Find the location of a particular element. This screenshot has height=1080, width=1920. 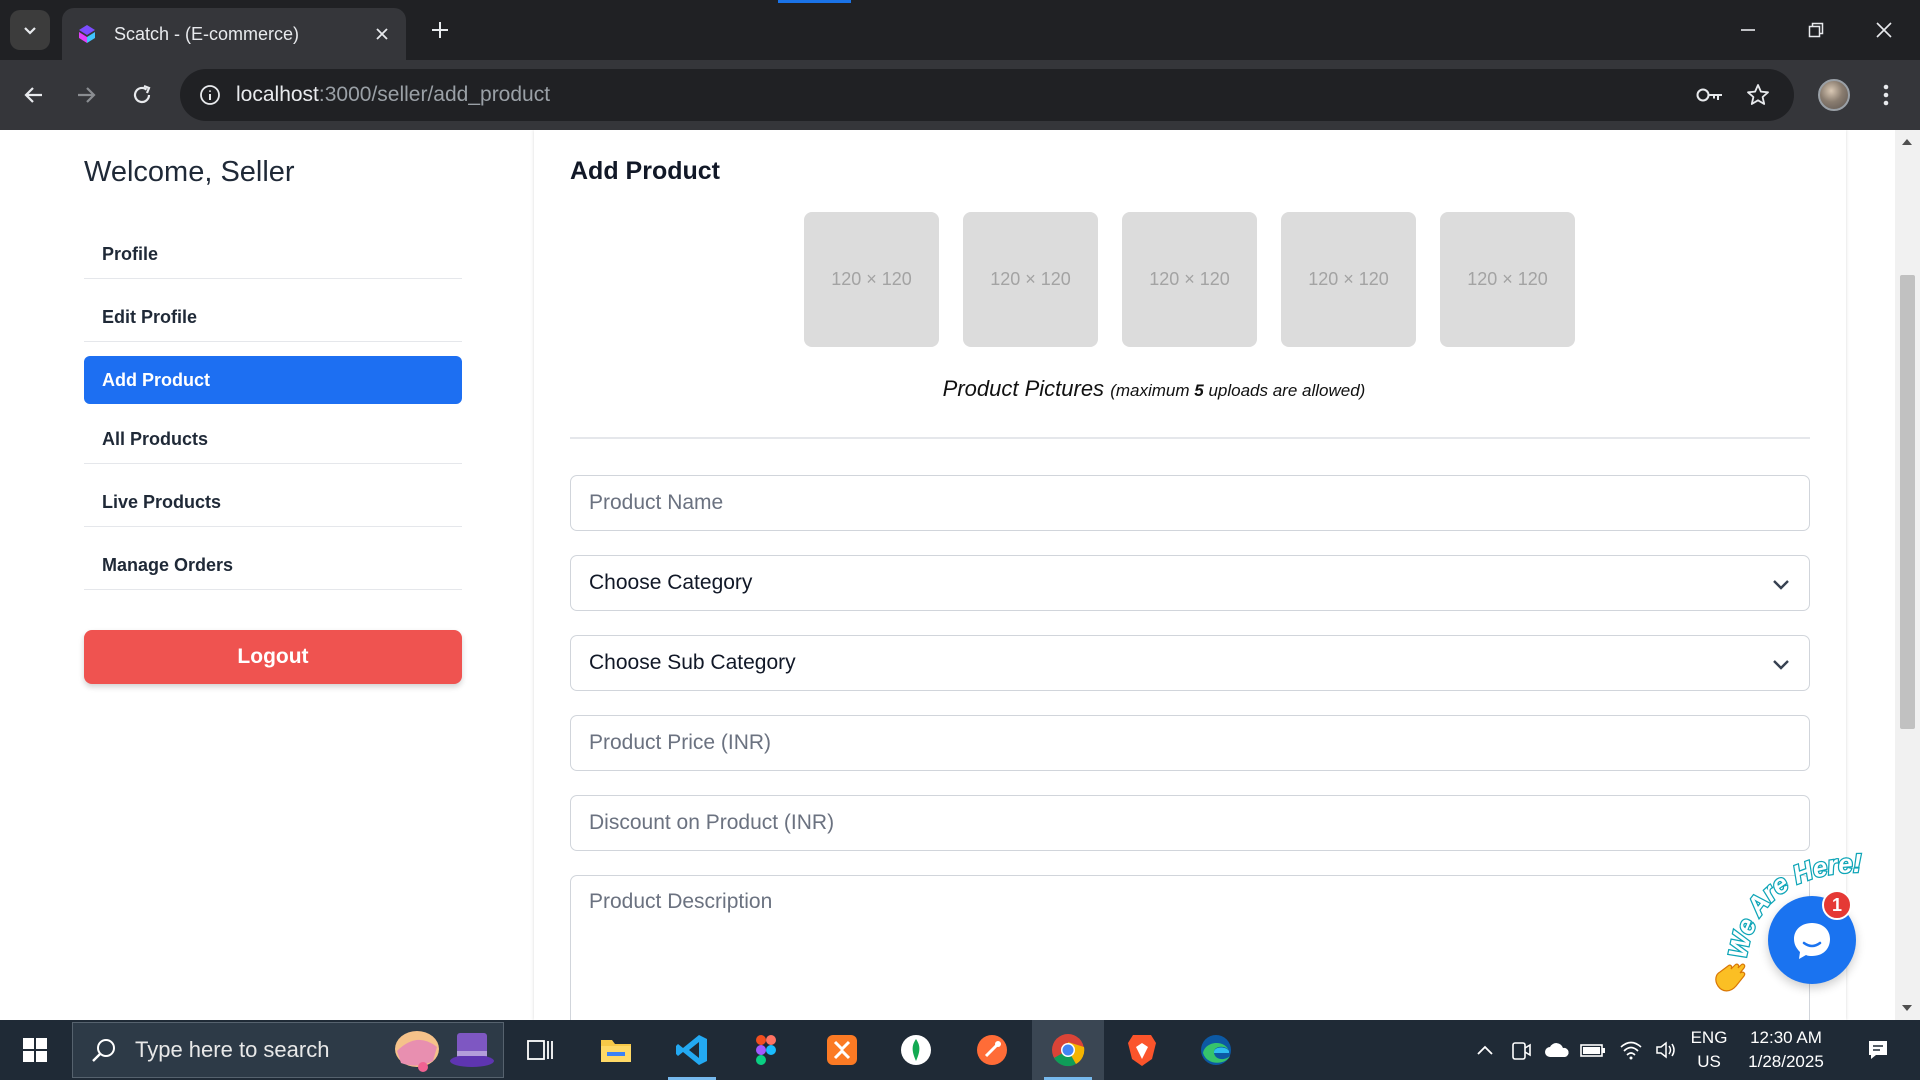

taskbar-xampp is located at coordinates (842, 1050).